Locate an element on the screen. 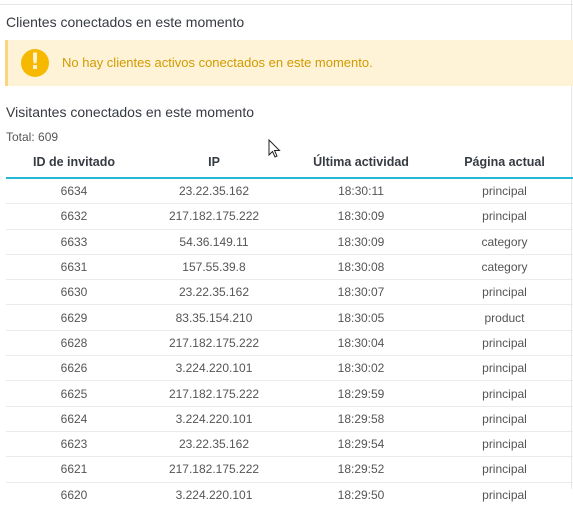 Image resolution: width=573 pixels, height=507 pixels. guest-id-cell: 6634 is located at coordinates (74, 191).